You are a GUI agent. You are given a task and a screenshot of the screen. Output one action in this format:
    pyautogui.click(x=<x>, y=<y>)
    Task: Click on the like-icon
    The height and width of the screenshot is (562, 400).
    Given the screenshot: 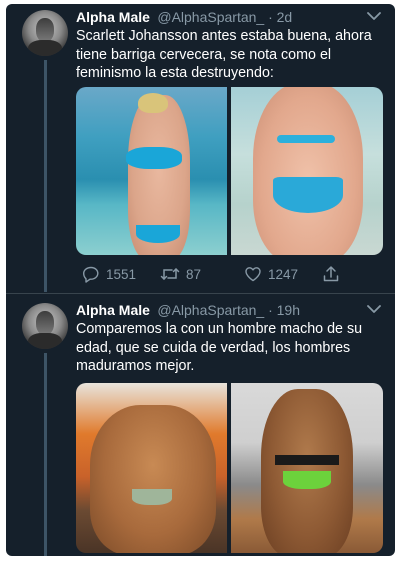 What is the action you would take?
    pyautogui.click(x=253, y=274)
    